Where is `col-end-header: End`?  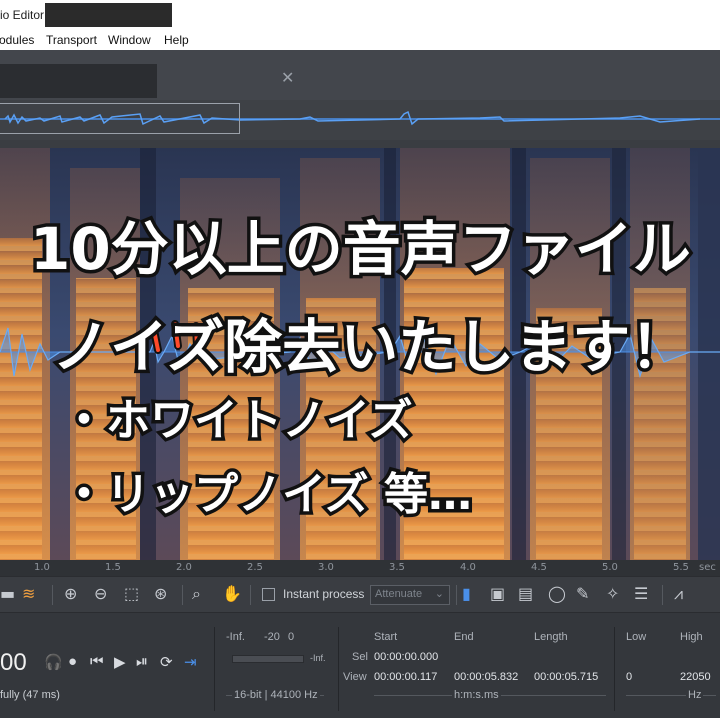
col-end-header: End is located at coordinates (464, 637).